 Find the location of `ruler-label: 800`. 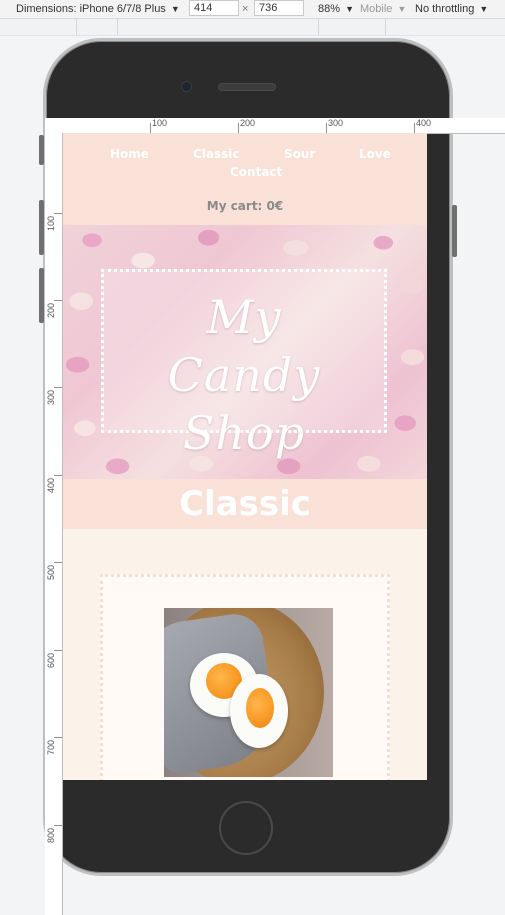

ruler-label: 800 is located at coordinates (51, 835).